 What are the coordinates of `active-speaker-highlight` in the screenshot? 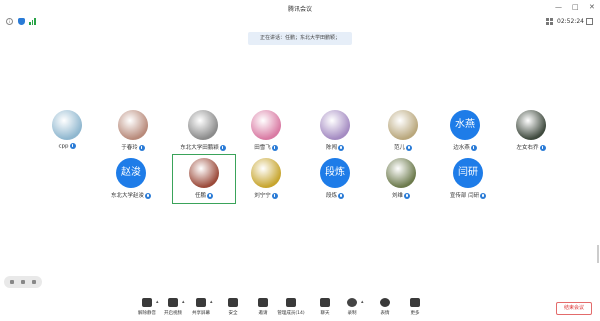 It's located at (204, 179).